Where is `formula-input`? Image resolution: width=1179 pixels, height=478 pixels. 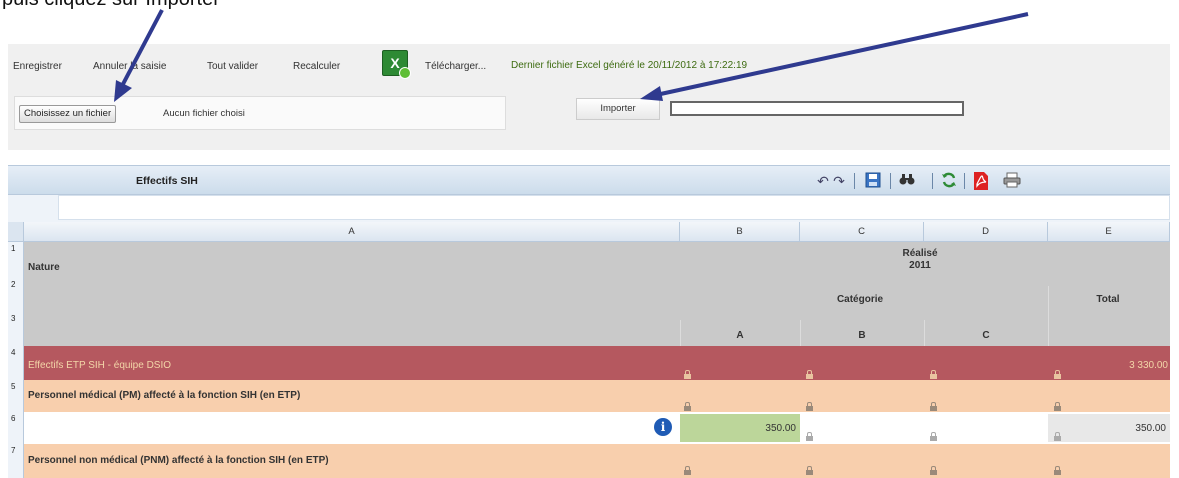
formula-input is located at coordinates (614, 207).